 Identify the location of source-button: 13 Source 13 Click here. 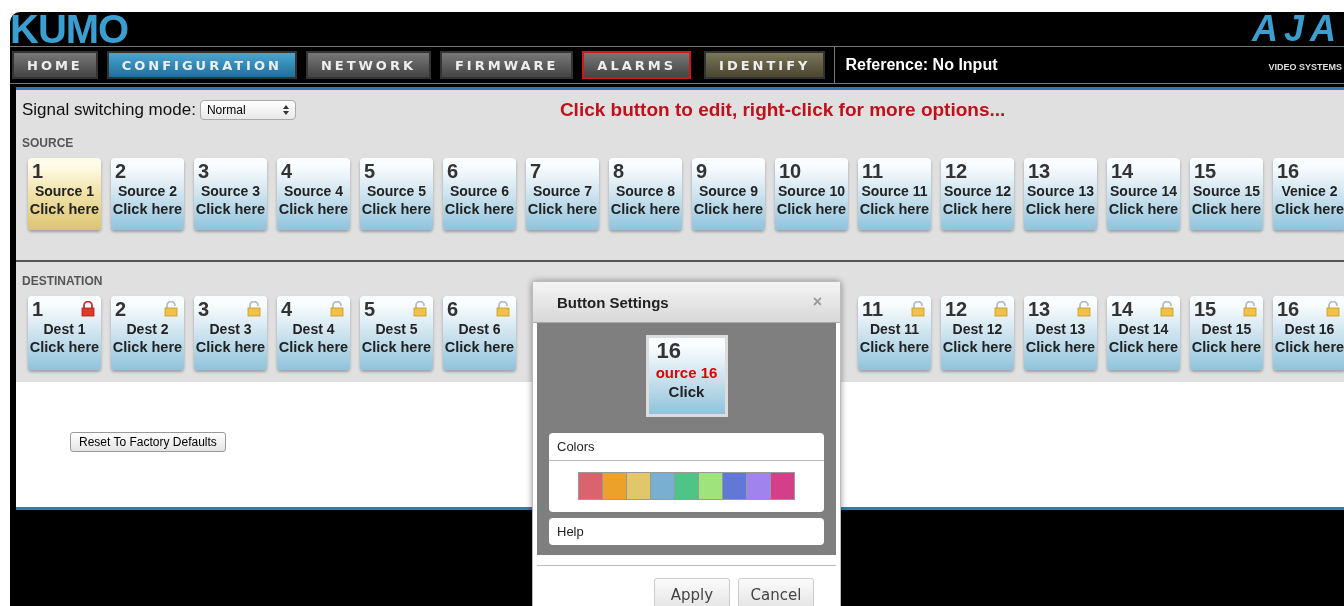
(1060, 194).